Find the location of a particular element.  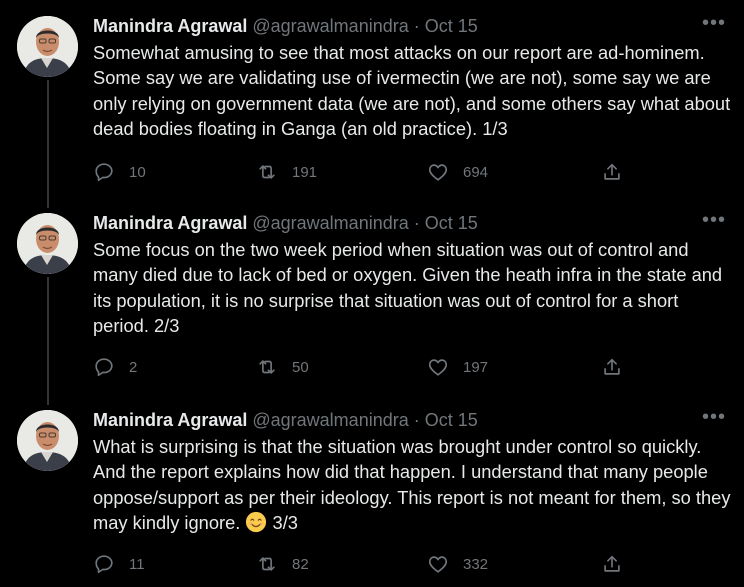

tweet-actions: 2 50 197 is located at coordinates (363, 368).